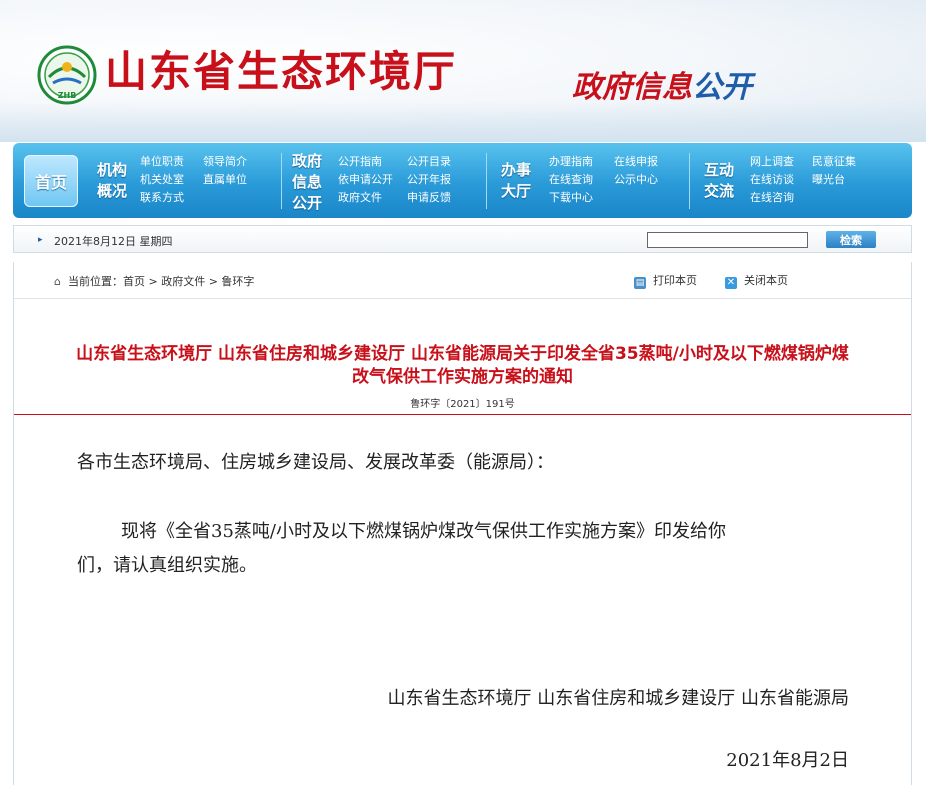 The height and width of the screenshot is (785, 926). What do you see at coordinates (365, 180) in the screenshot?
I see `nav-link-request-disclosure: 依申请公开` at bounding box center [365, 180].